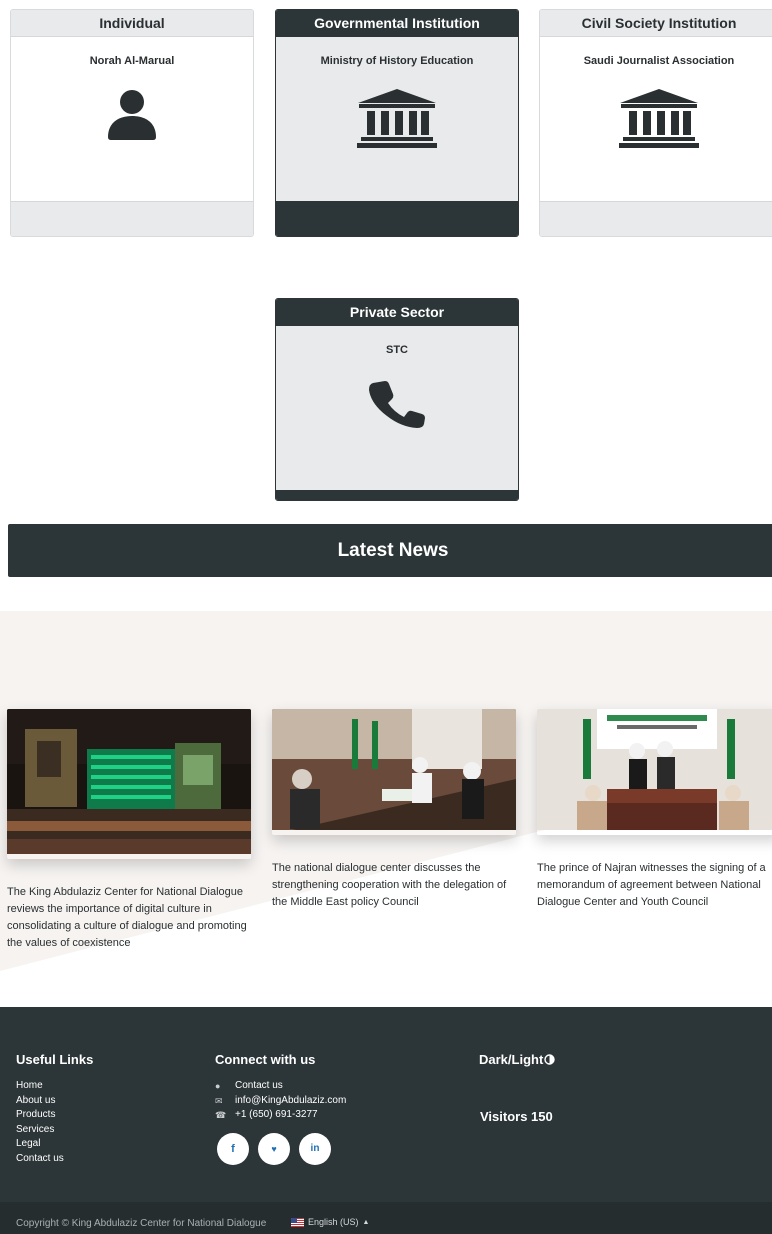 This screenshot has width=772, height=1234. I want to click on mail-icon: ✉, so click(219, 1100).